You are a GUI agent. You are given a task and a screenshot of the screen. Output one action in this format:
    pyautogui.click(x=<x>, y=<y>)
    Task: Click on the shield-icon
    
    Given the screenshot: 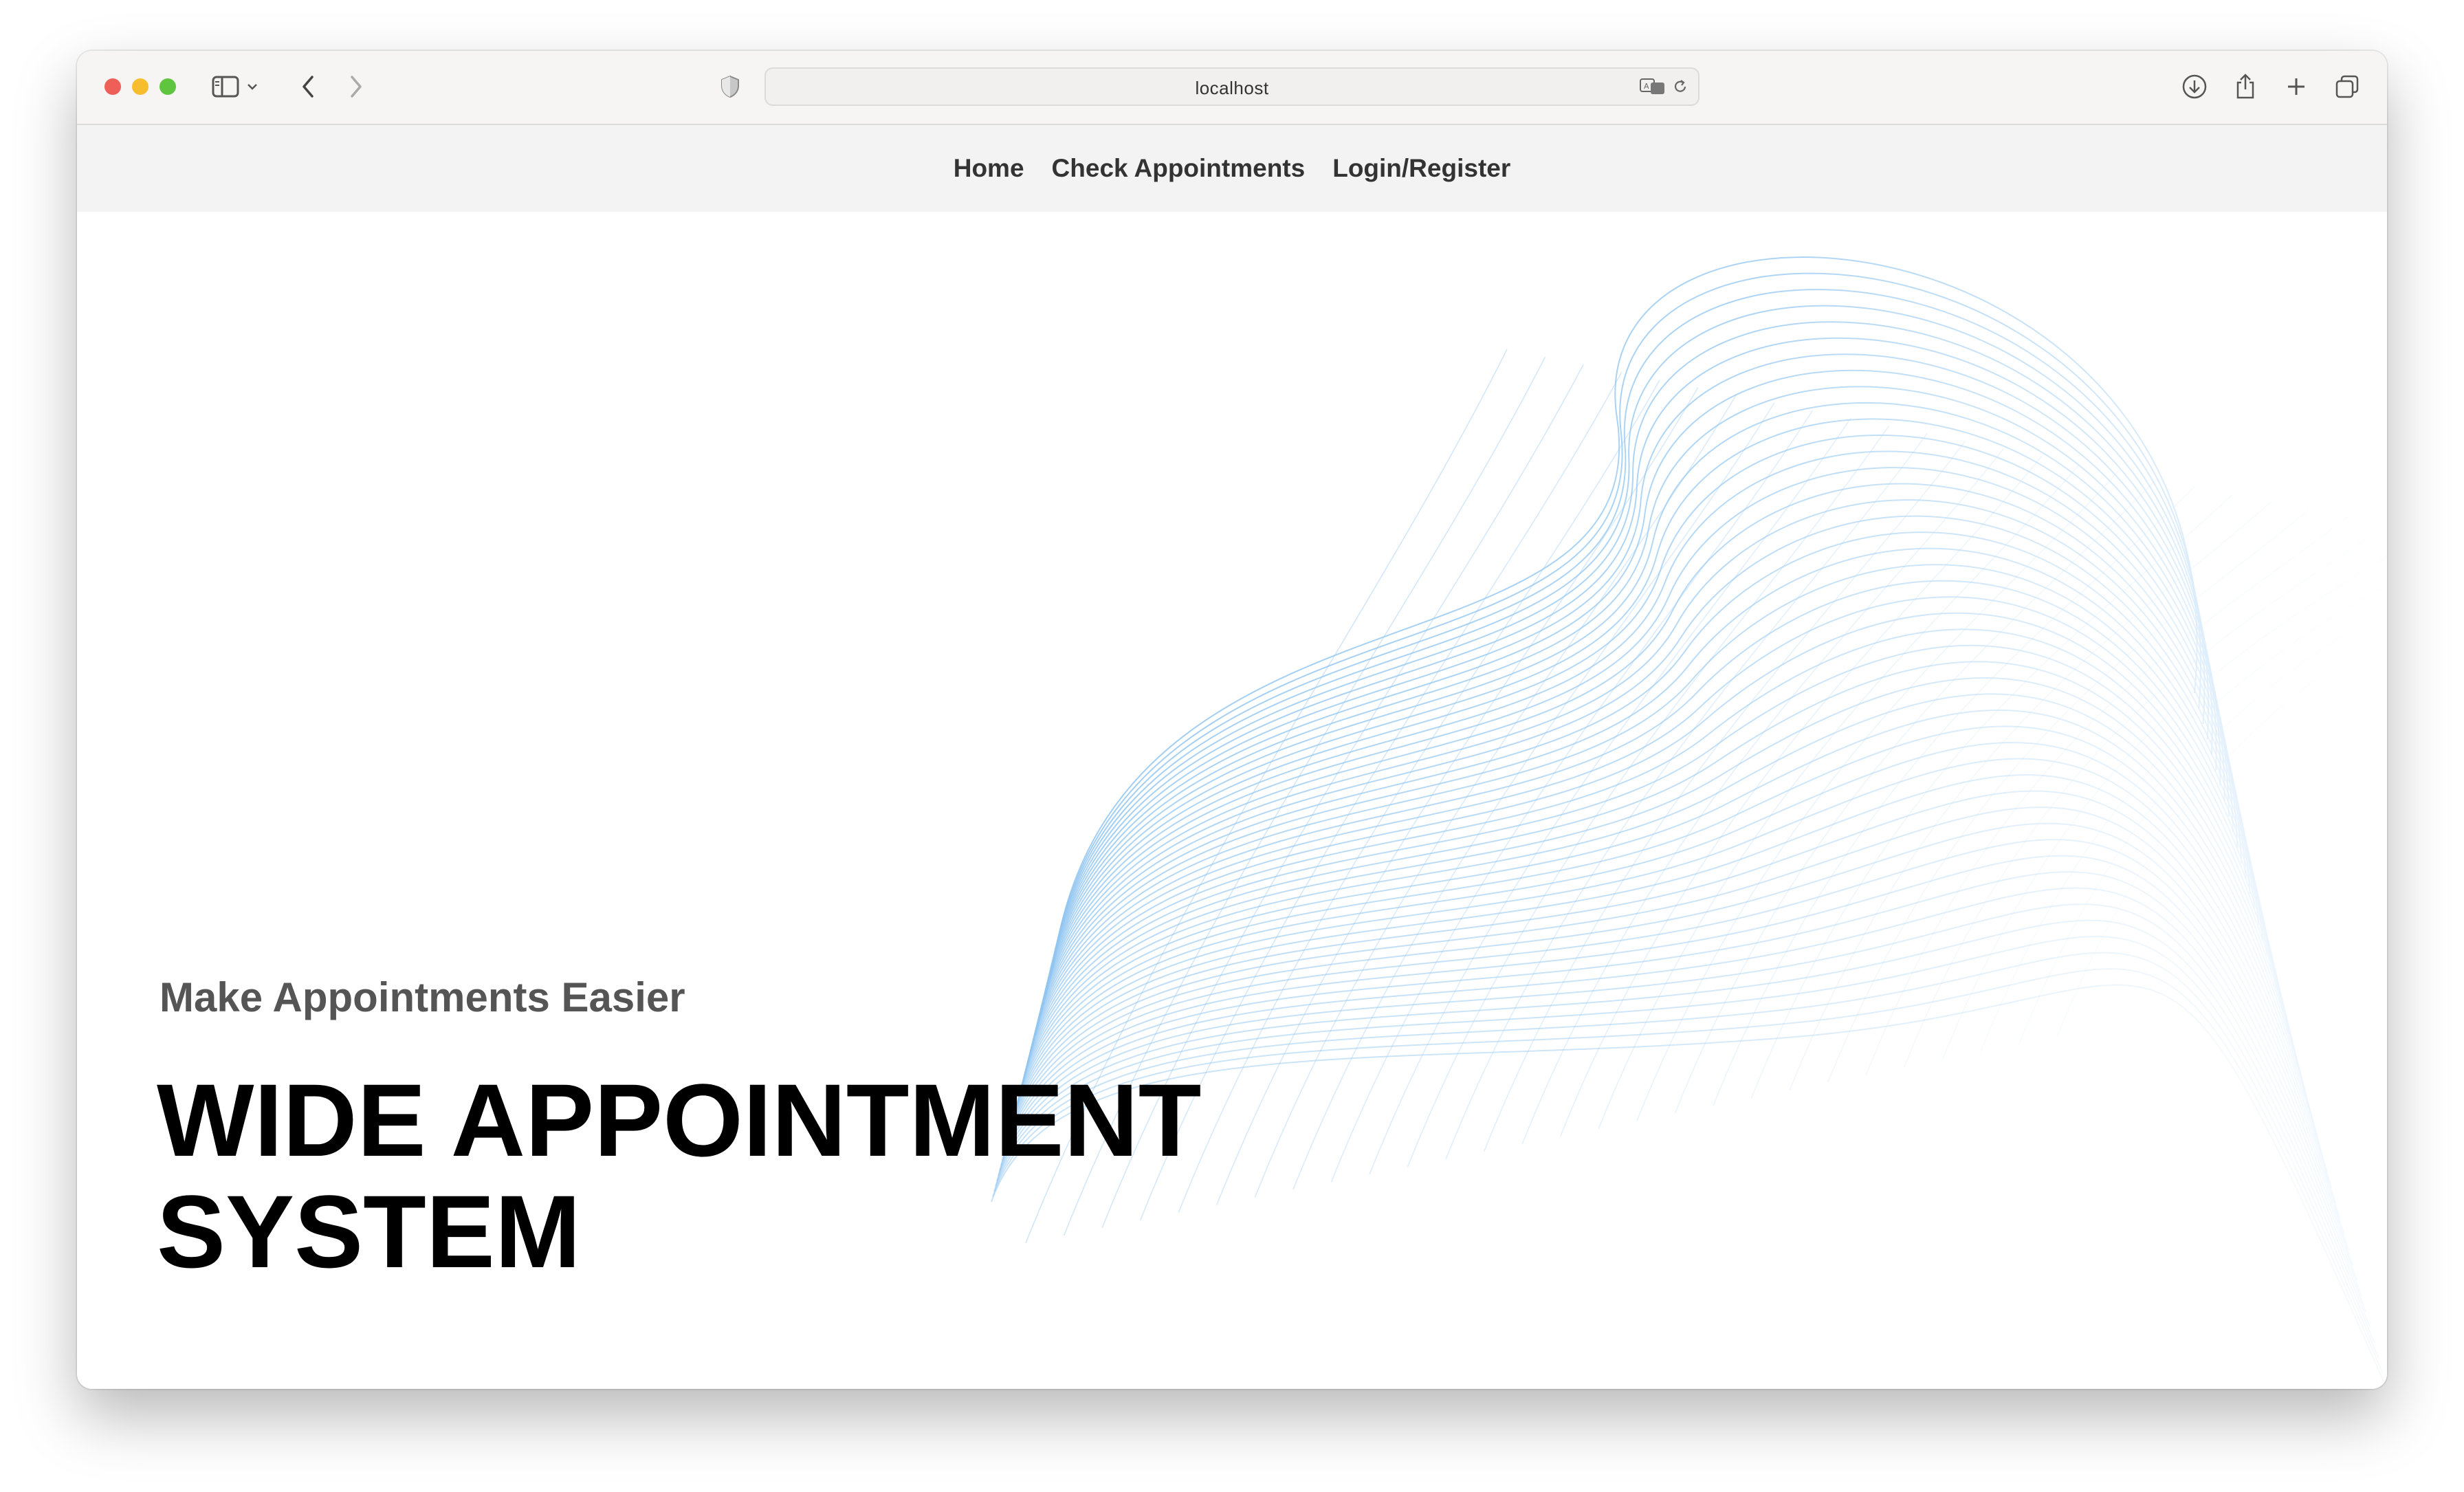 What is the action you would take?
    pyautogui.click(x=730, y=87)
    